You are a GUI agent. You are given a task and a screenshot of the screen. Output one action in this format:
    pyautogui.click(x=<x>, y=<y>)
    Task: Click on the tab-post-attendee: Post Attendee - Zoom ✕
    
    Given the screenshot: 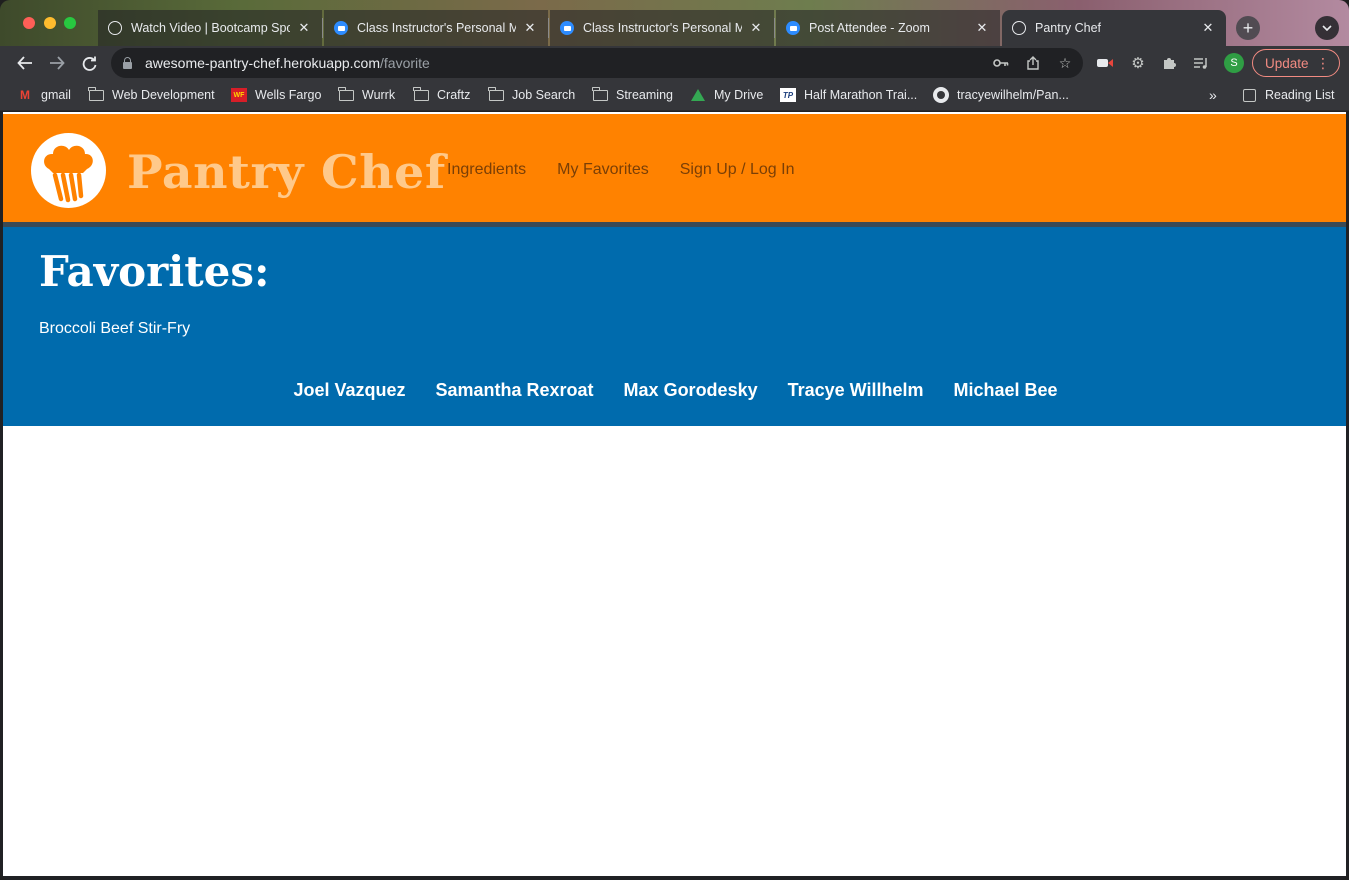 What is the action you would take?
    pyautogui.click(x=888, y=28)
    